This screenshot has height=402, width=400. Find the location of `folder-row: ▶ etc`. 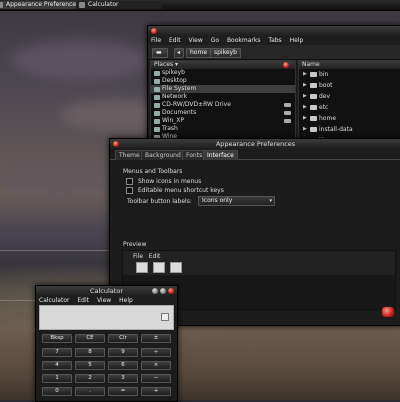

folder-row: ▶ etc is located at coordinates (349, 107).